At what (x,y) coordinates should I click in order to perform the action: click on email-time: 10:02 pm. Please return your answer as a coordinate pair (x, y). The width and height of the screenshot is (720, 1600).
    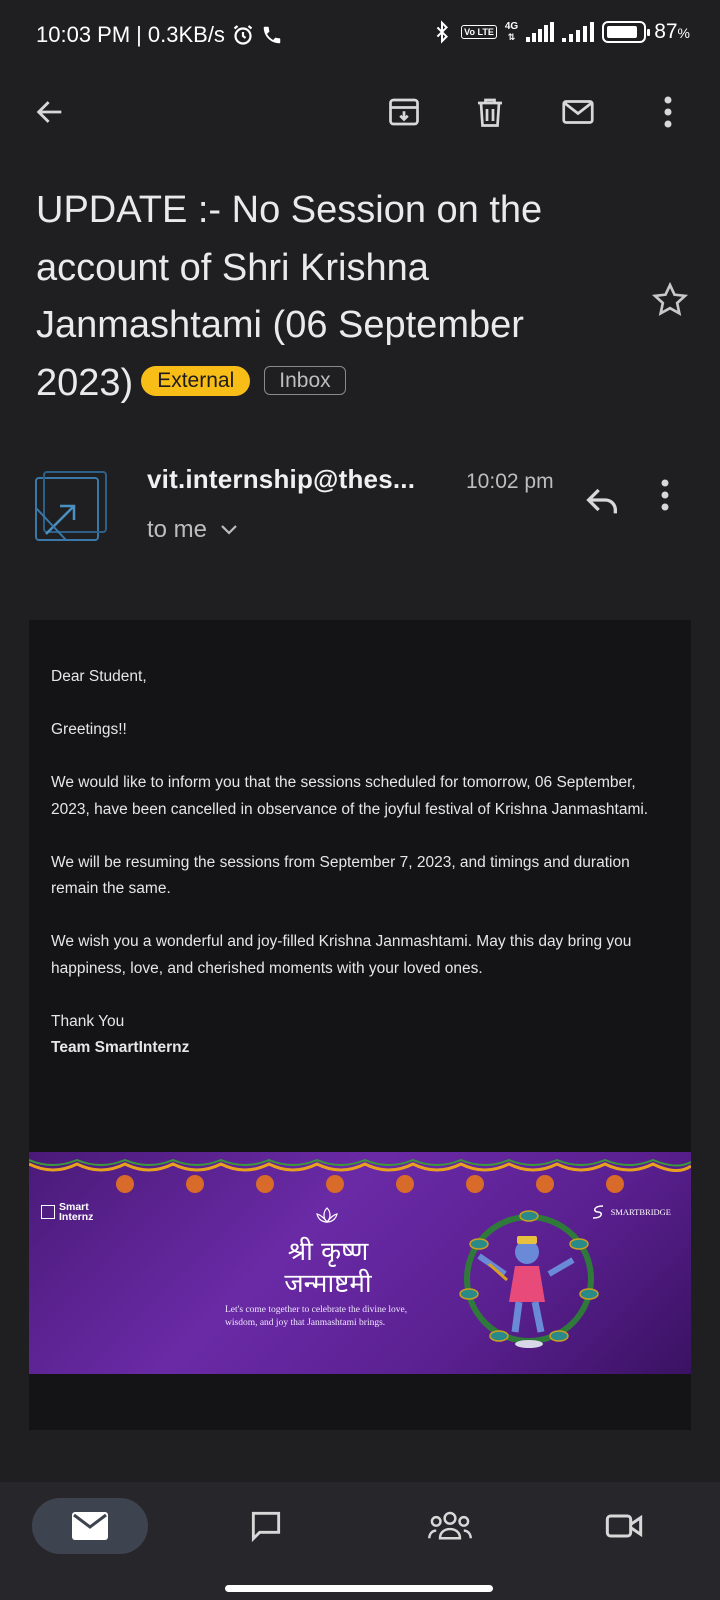
    Looking at the image, I should click on (510, 481).